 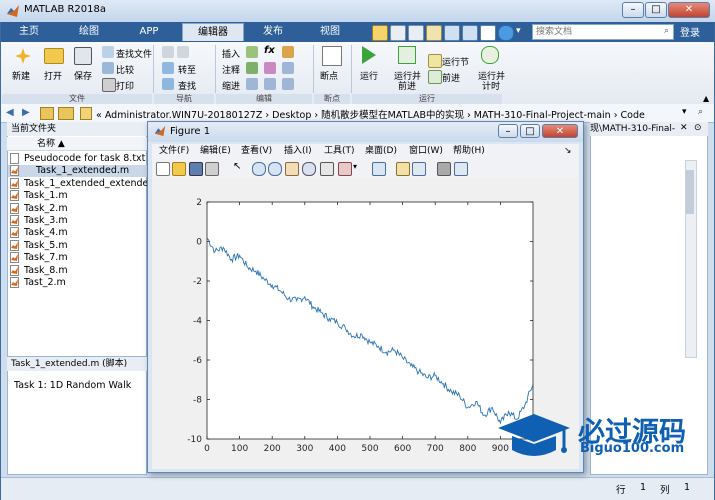 What do you see at coordinates (684, 128) in the screenshot?
I see `editor-close-icon: ✕` at bounding box center [684, 128].